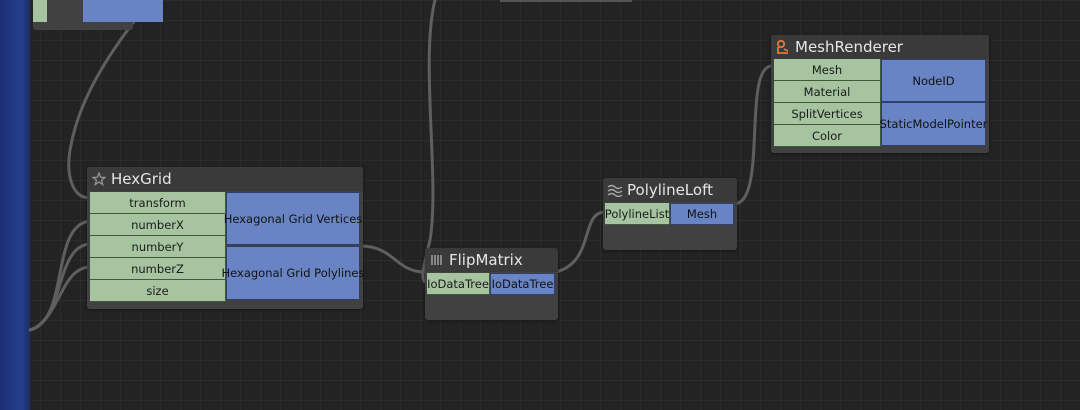 This screenshot has height=410, width=1080. Describe the element at coordinates (783, 47) in the screenshot. I see `renderer-icon` at that location.